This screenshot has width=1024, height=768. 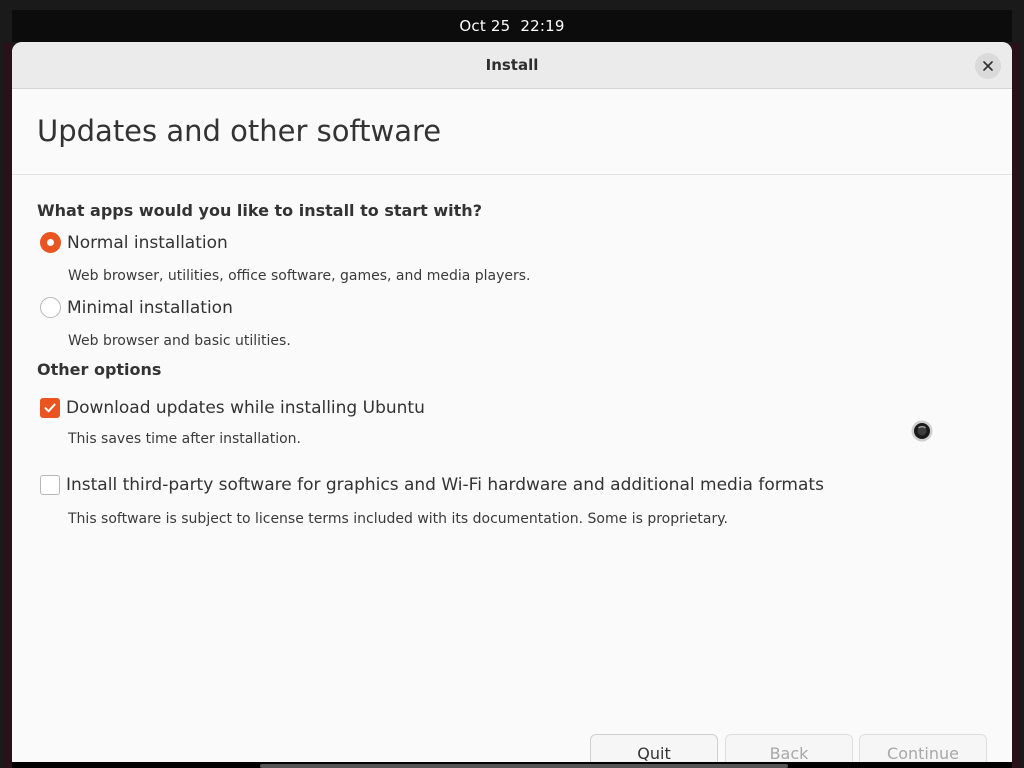 I want to click on top-bar: Oct 25 22:19, so click(x=512, y=26).